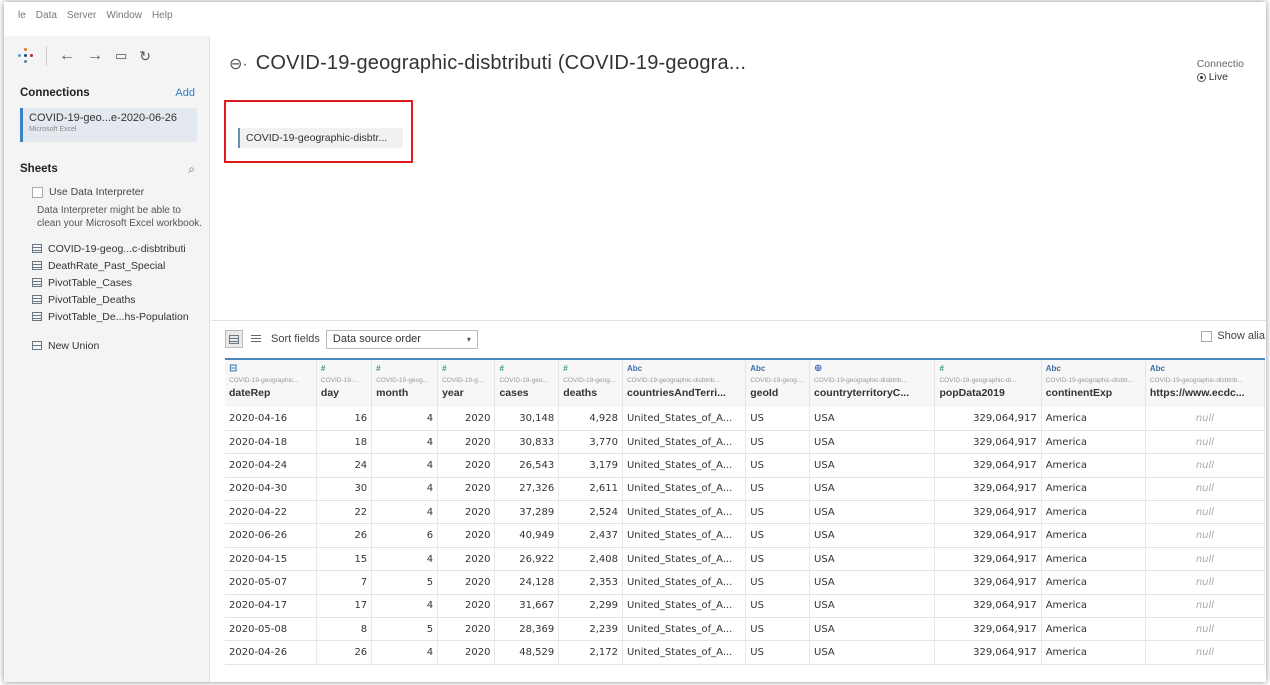  Describe the element at coordinates (590, 465) in the screenshot. I see `table-cell: 3,179` at that location.